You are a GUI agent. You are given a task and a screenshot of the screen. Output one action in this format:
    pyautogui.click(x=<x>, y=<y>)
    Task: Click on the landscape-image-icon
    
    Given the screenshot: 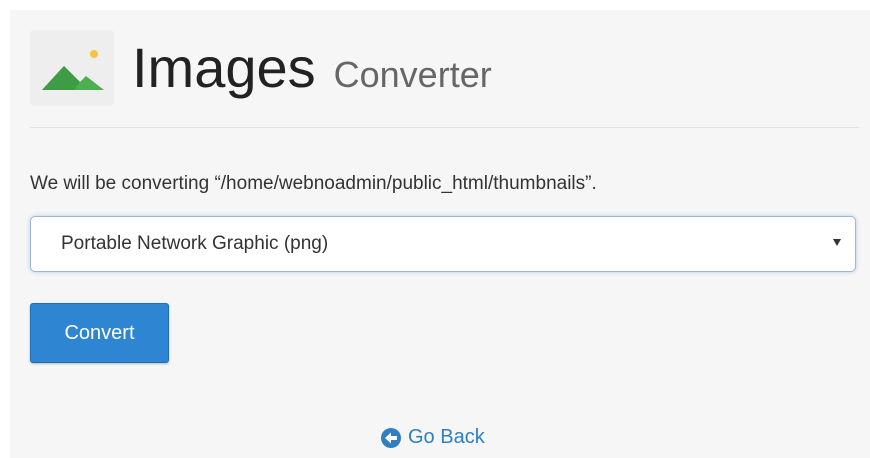 What is the action you would take?
    pyautogui.click(x=72, y=68)
    